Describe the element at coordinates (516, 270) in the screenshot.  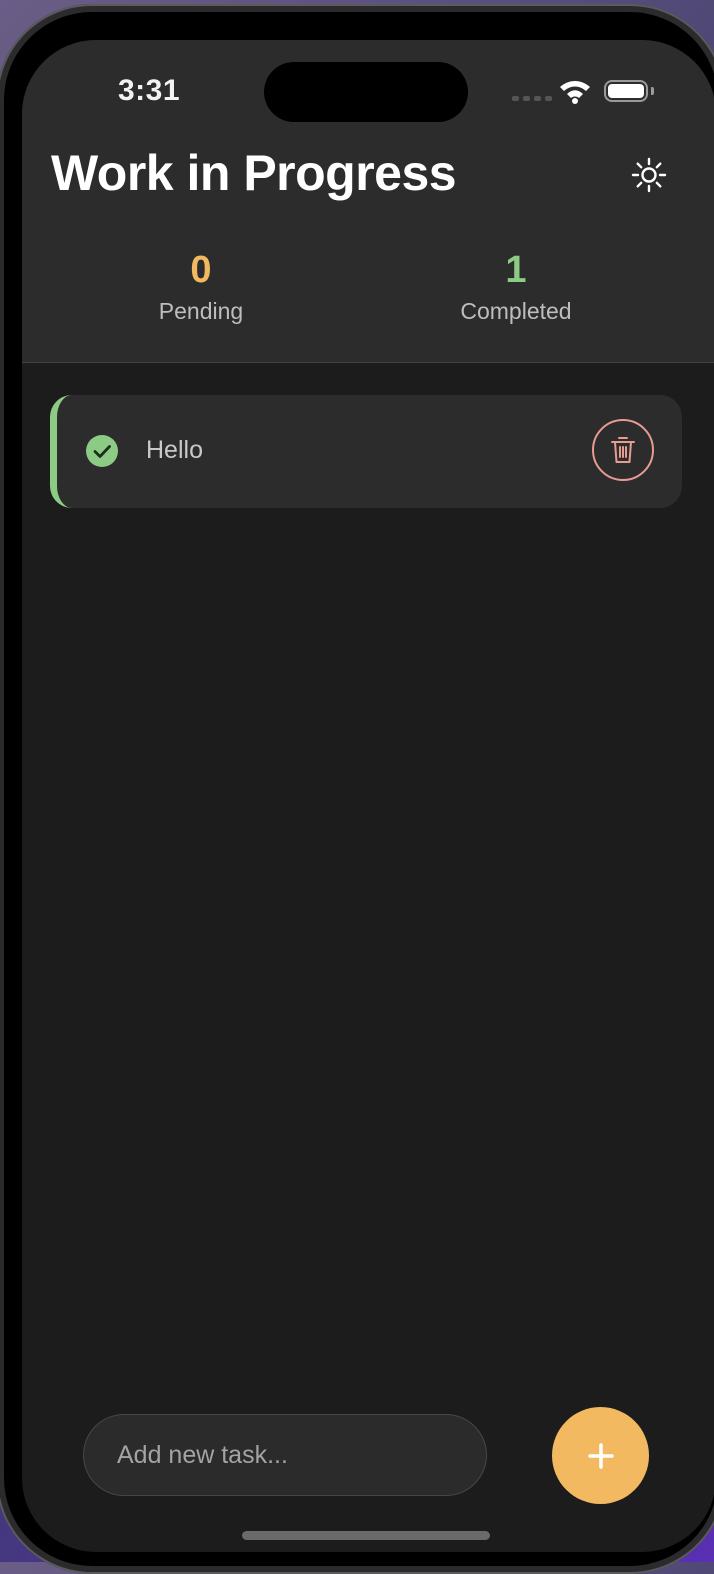
I see `completed-count: 1` at that location.